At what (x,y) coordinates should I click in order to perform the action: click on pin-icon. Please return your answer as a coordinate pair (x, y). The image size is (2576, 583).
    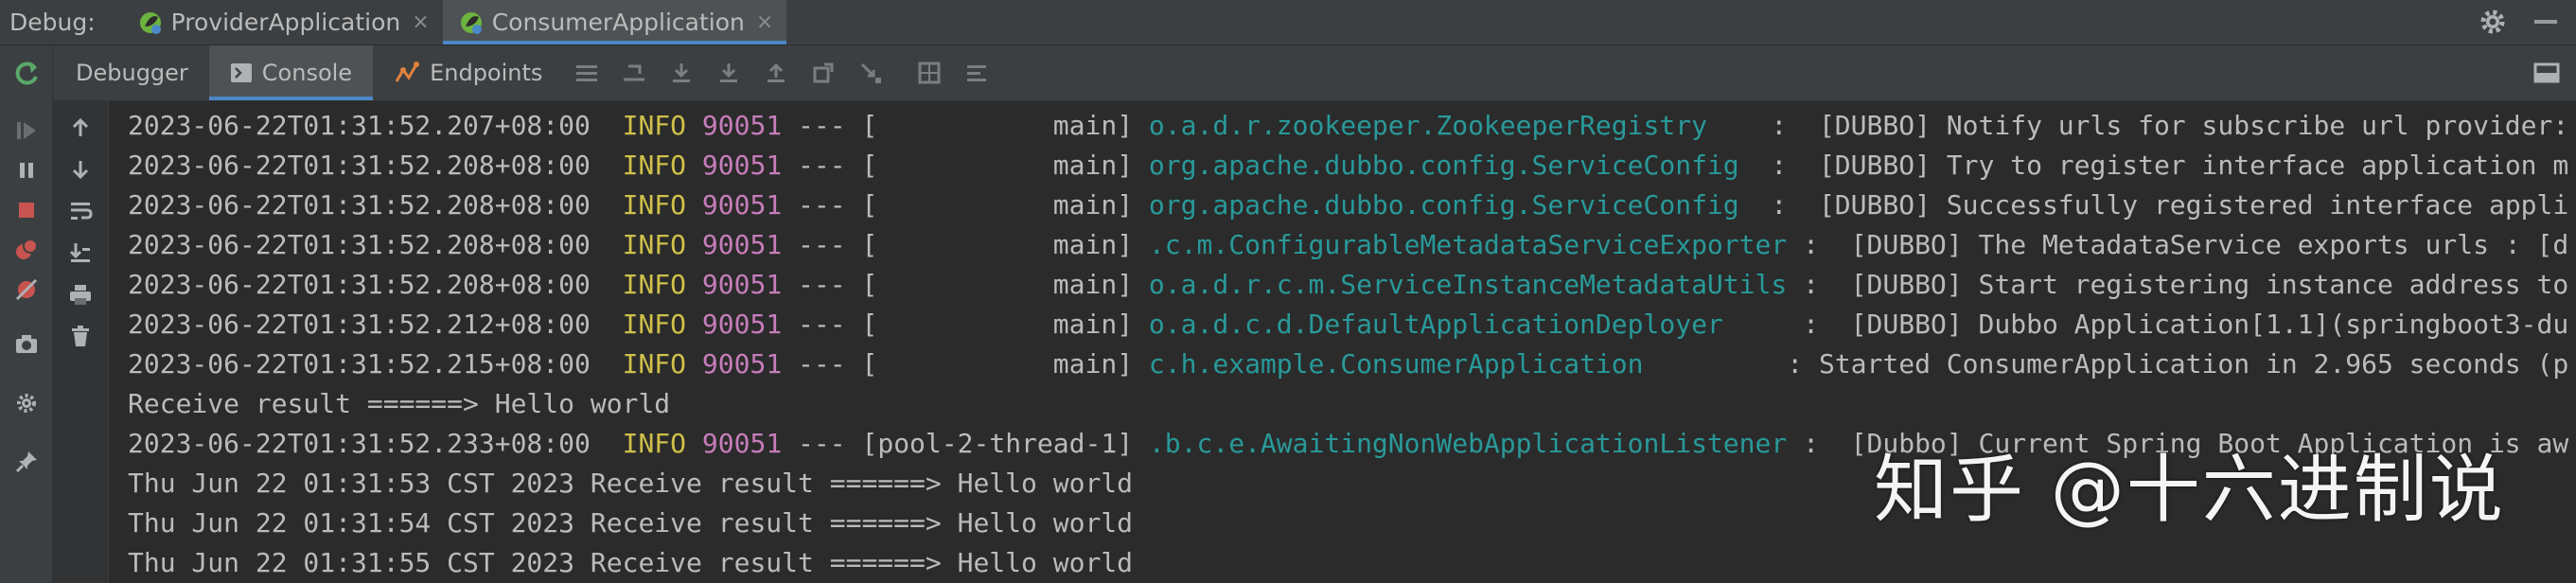
    Looking at the image, I should click on (26, 462).